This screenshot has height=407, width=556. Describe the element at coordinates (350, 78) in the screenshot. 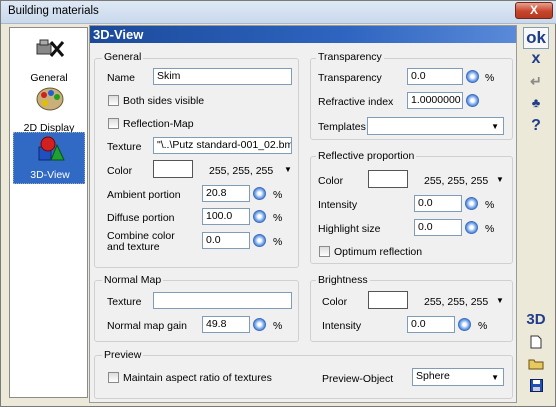

I see `transparency-label: Transparency` at that location.